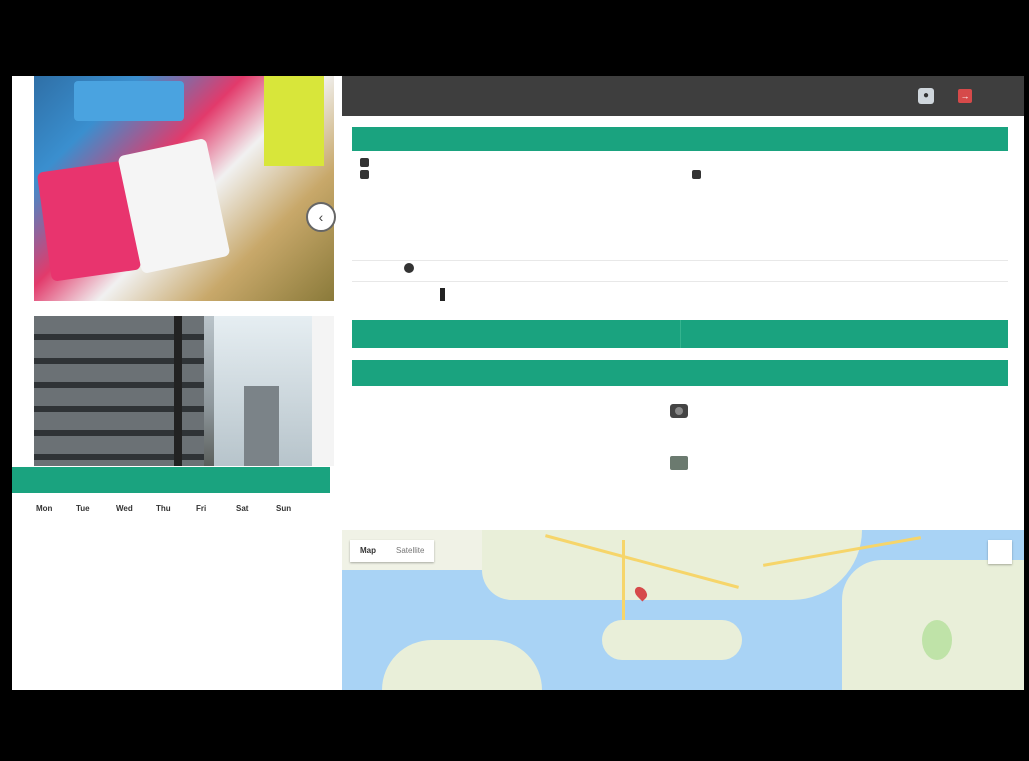 The width and height of the screenshot is (1029, 761). Describe the element at coordinates (680, 373) in the screenshot. I see `photos-section-header` at that location.